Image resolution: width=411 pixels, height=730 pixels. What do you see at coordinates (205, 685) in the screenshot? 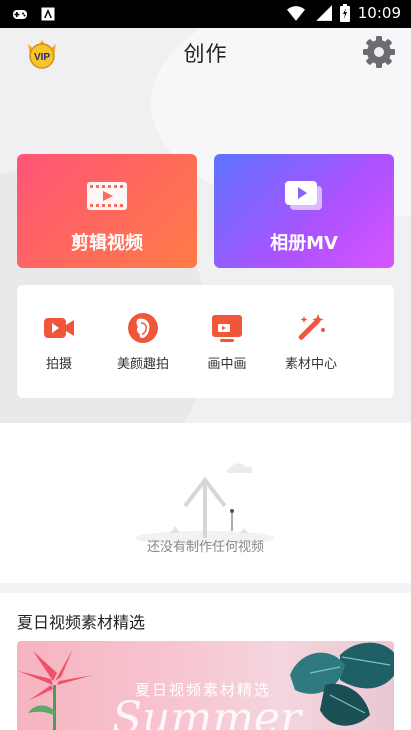
I see `featured-banner: 夏日视频素材精选 Summer` at bounding box center [205, 685].